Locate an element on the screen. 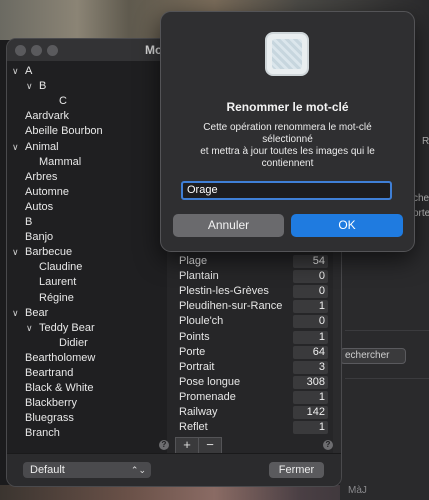 This screenshot has height=500, width=429. keyword-count: 3 is located at coordinates (310, 367).